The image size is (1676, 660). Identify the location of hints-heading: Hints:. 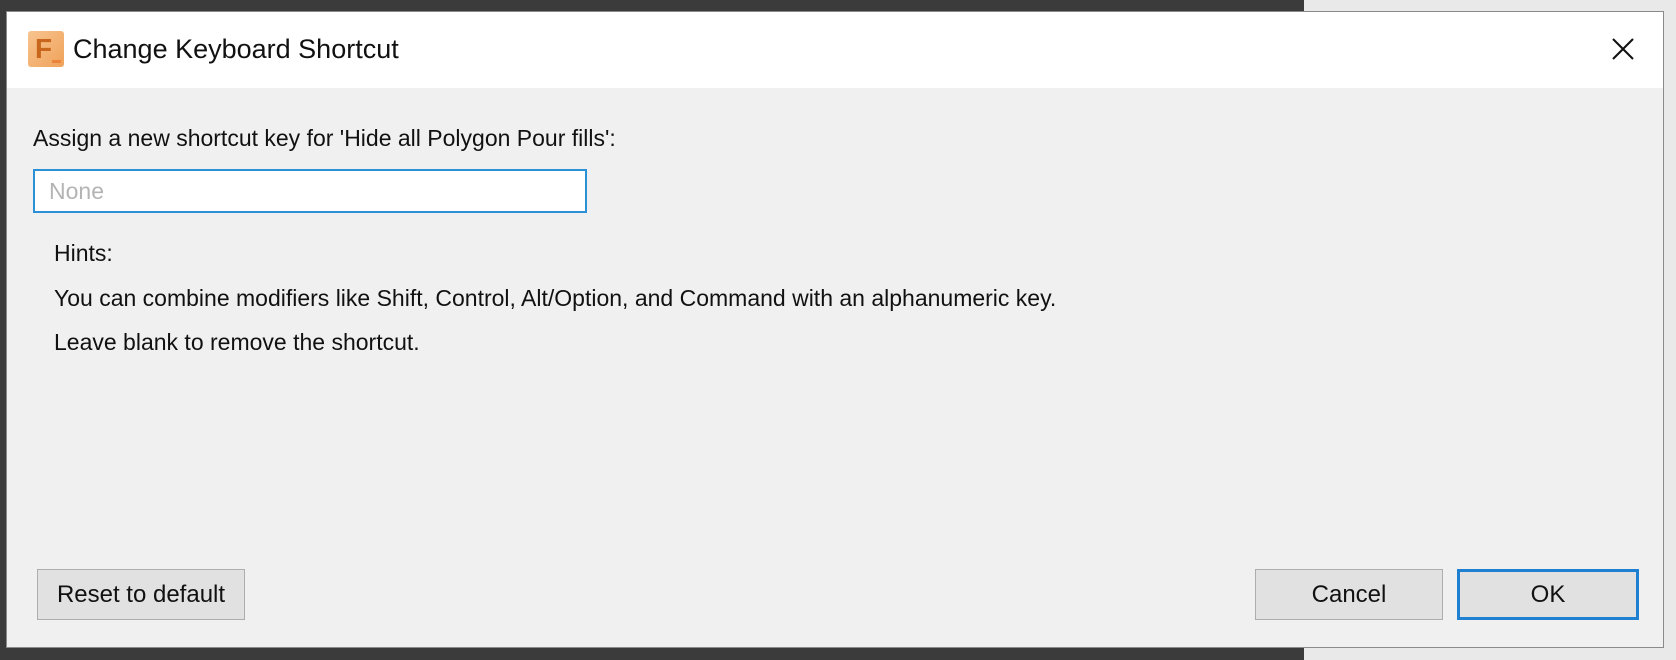
(83, 253).